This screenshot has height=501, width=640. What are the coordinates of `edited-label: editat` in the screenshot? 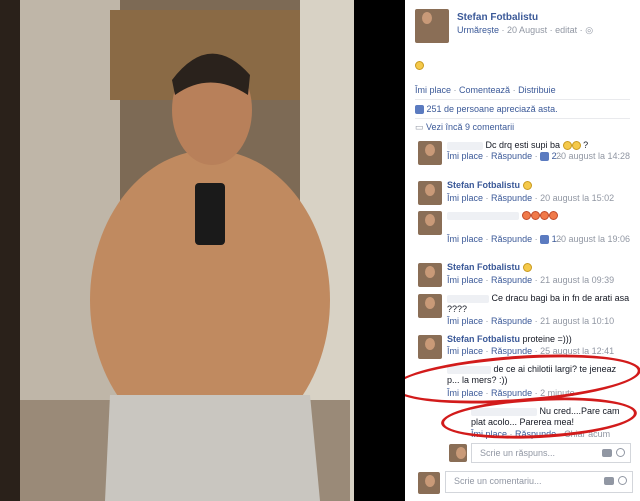 It's located at (566, 30).